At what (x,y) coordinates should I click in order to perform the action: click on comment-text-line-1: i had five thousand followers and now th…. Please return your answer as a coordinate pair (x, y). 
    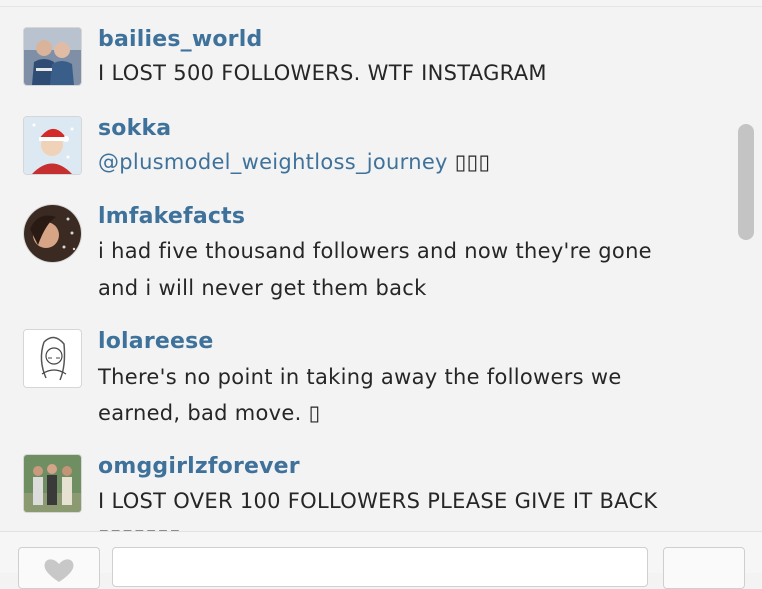
    Looking at the image, I should click on (375, 251).